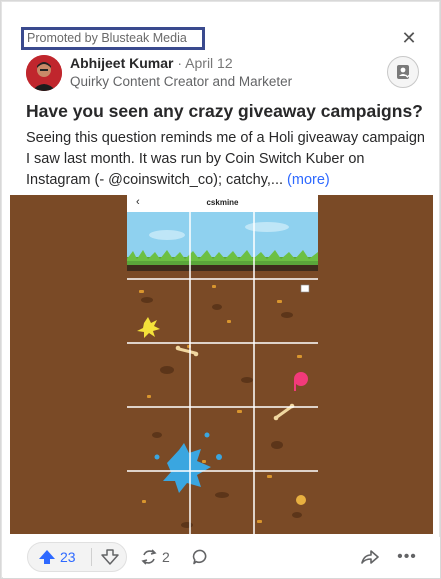  I want to click on upvote-arrow-icon, so click(47, 557).